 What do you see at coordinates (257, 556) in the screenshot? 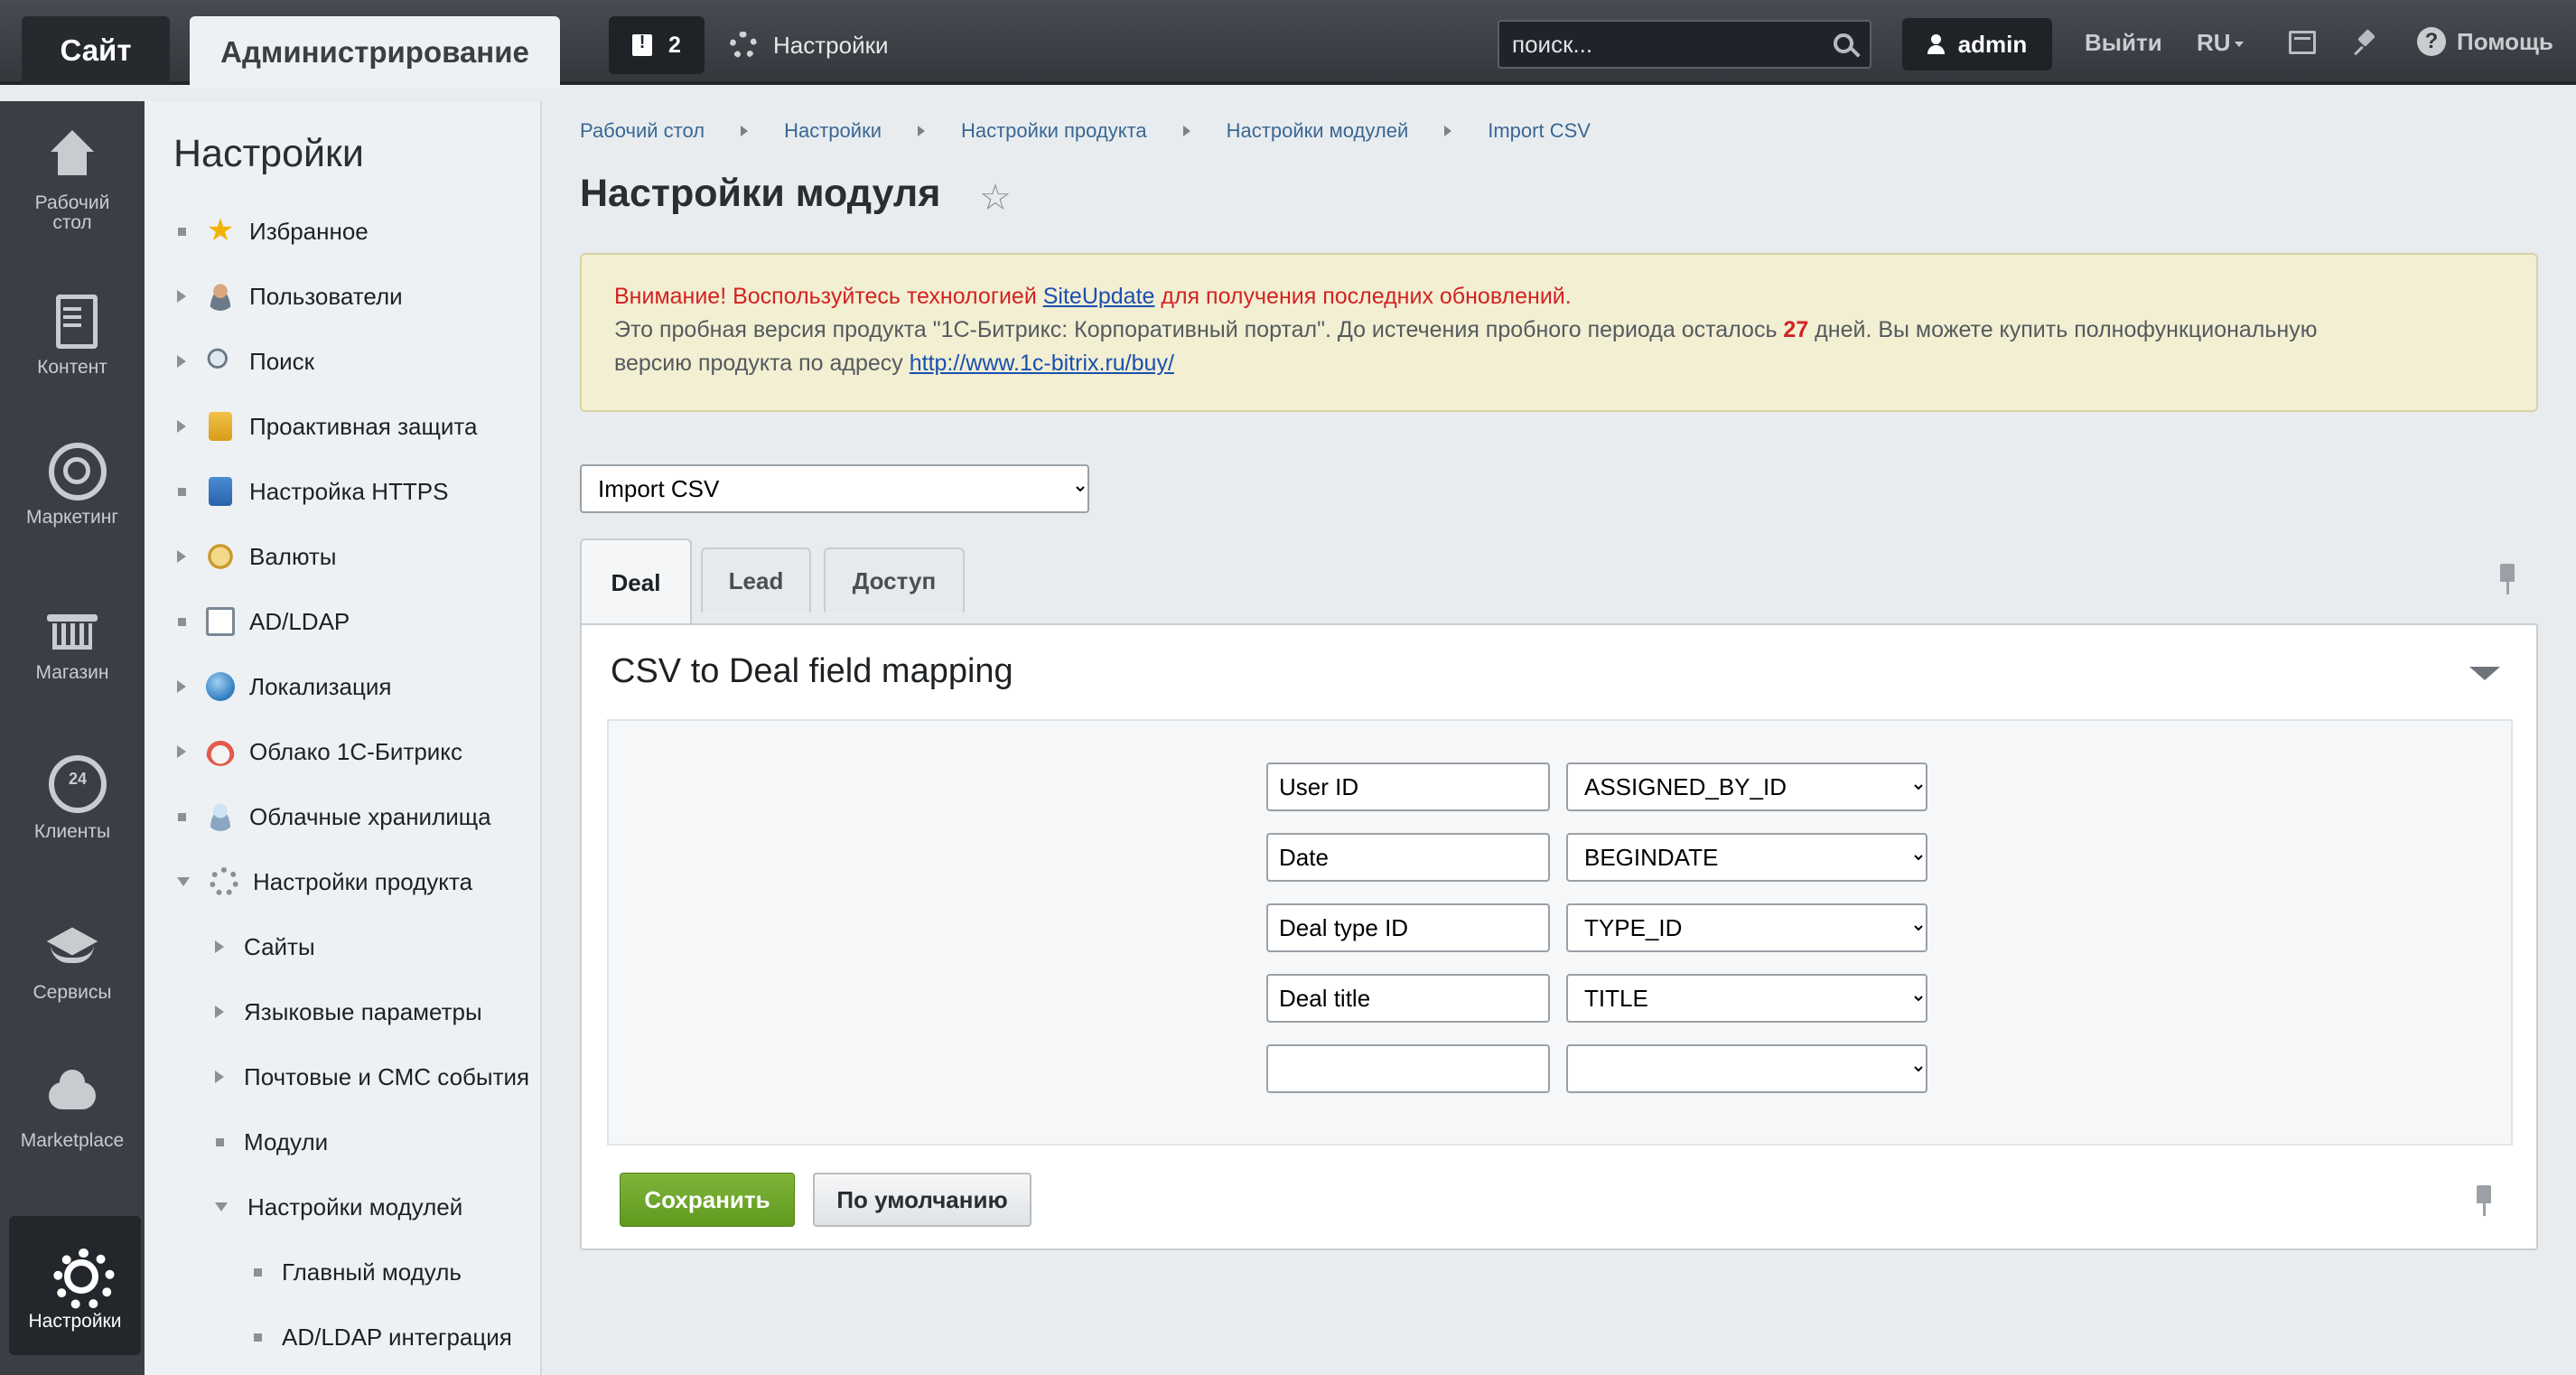
I see `menu-item-currencies: Валюты` at bounding box center [257, 556].